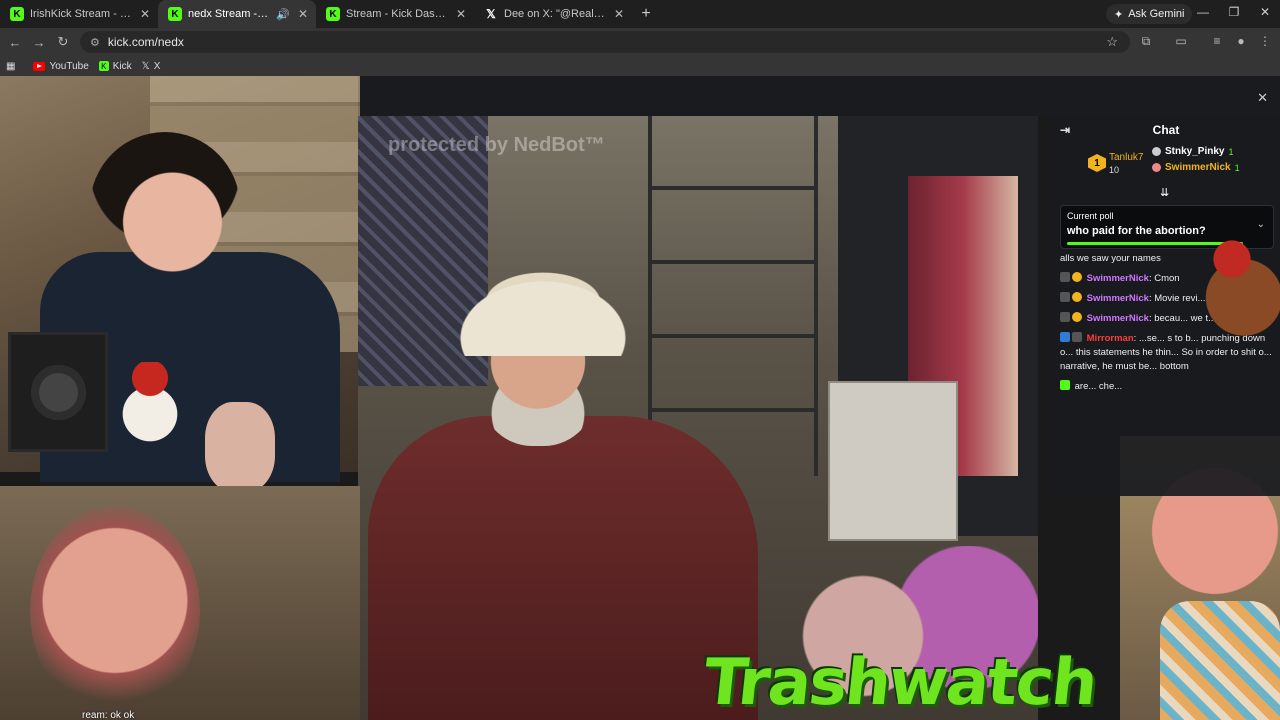  Describe the element at coordinates (165, 207) in the screenshot. I see `person-image` at that location.